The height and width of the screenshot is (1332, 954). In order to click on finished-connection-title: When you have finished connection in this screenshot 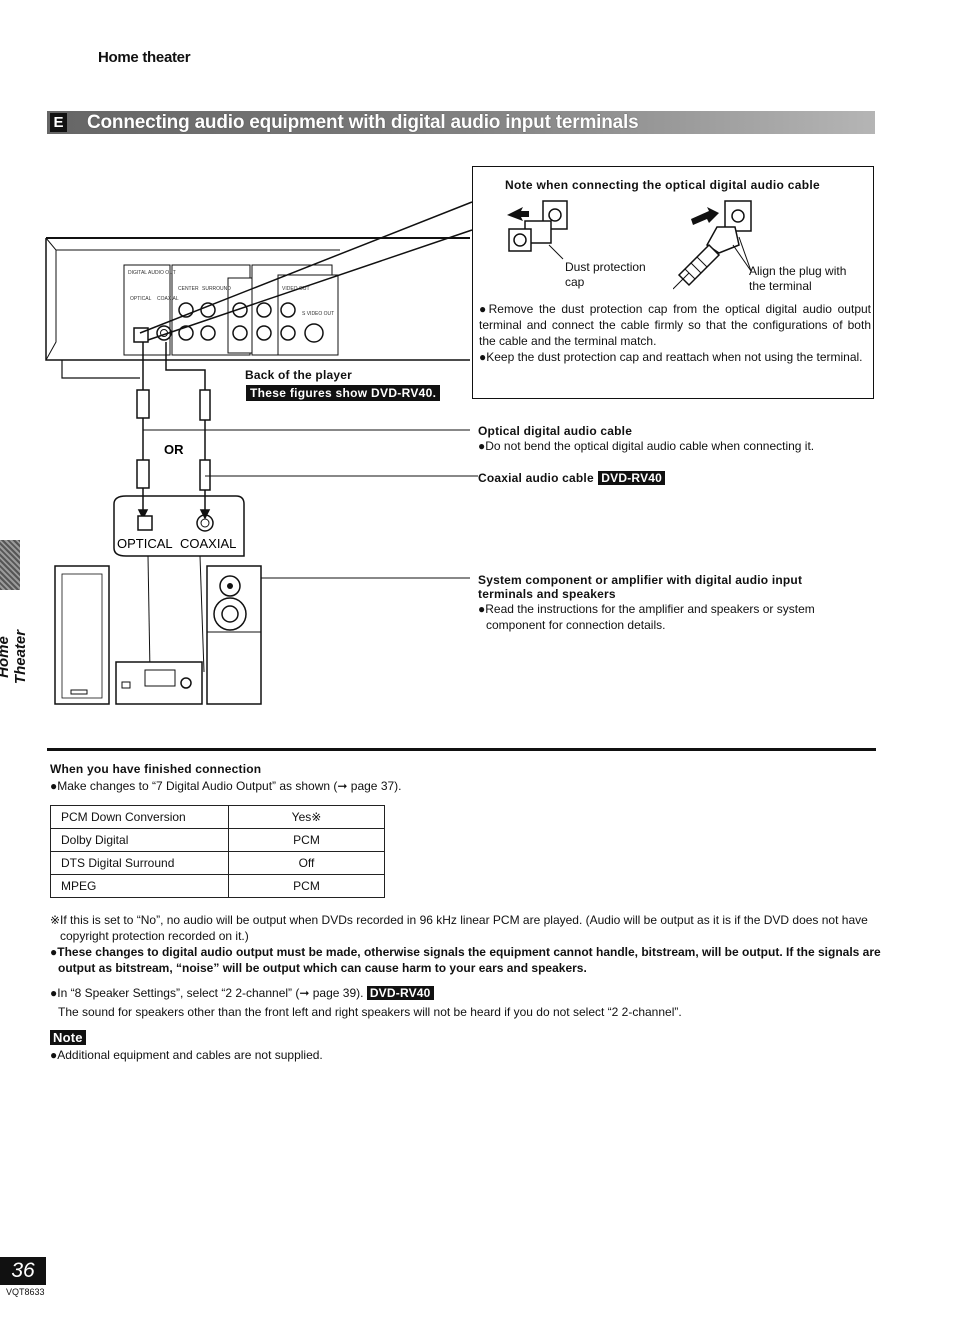, I will do `click(156, 769)`.